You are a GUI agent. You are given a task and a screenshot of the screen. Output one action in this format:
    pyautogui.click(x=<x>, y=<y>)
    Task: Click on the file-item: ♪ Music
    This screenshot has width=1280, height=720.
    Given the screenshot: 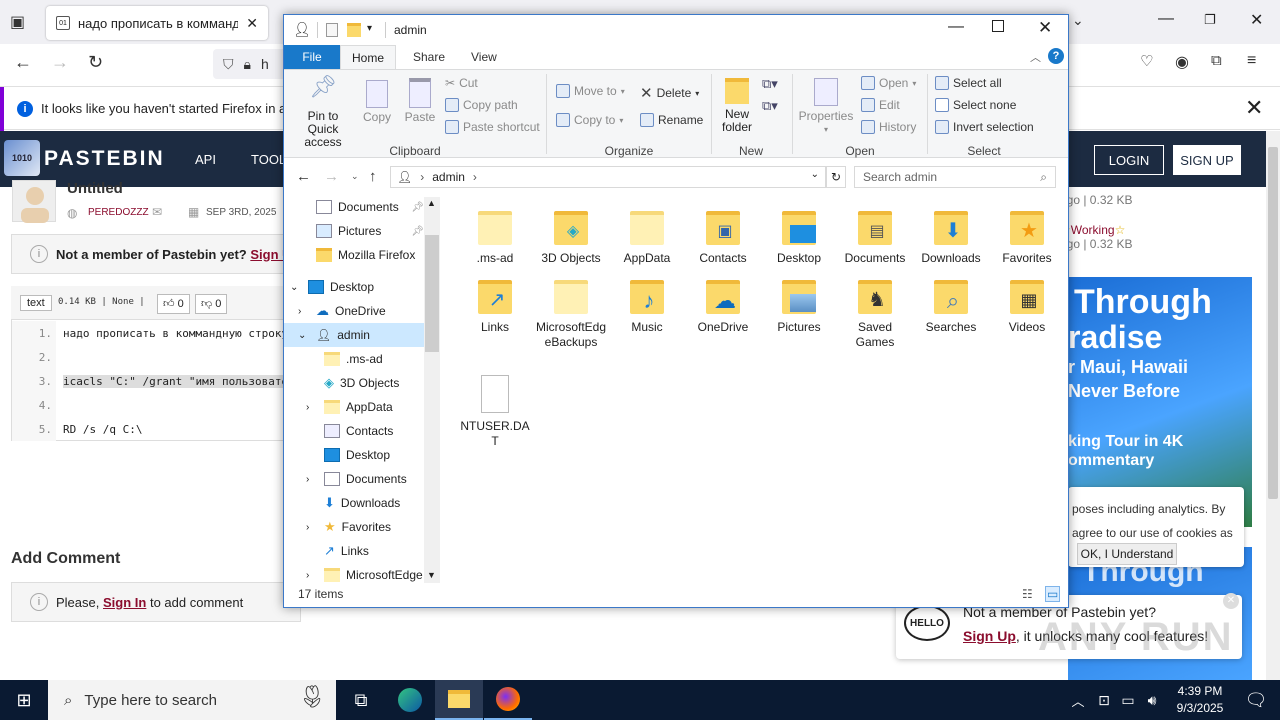 What is the action you would take?
    pyautogui.click(x=647, y=305)
    